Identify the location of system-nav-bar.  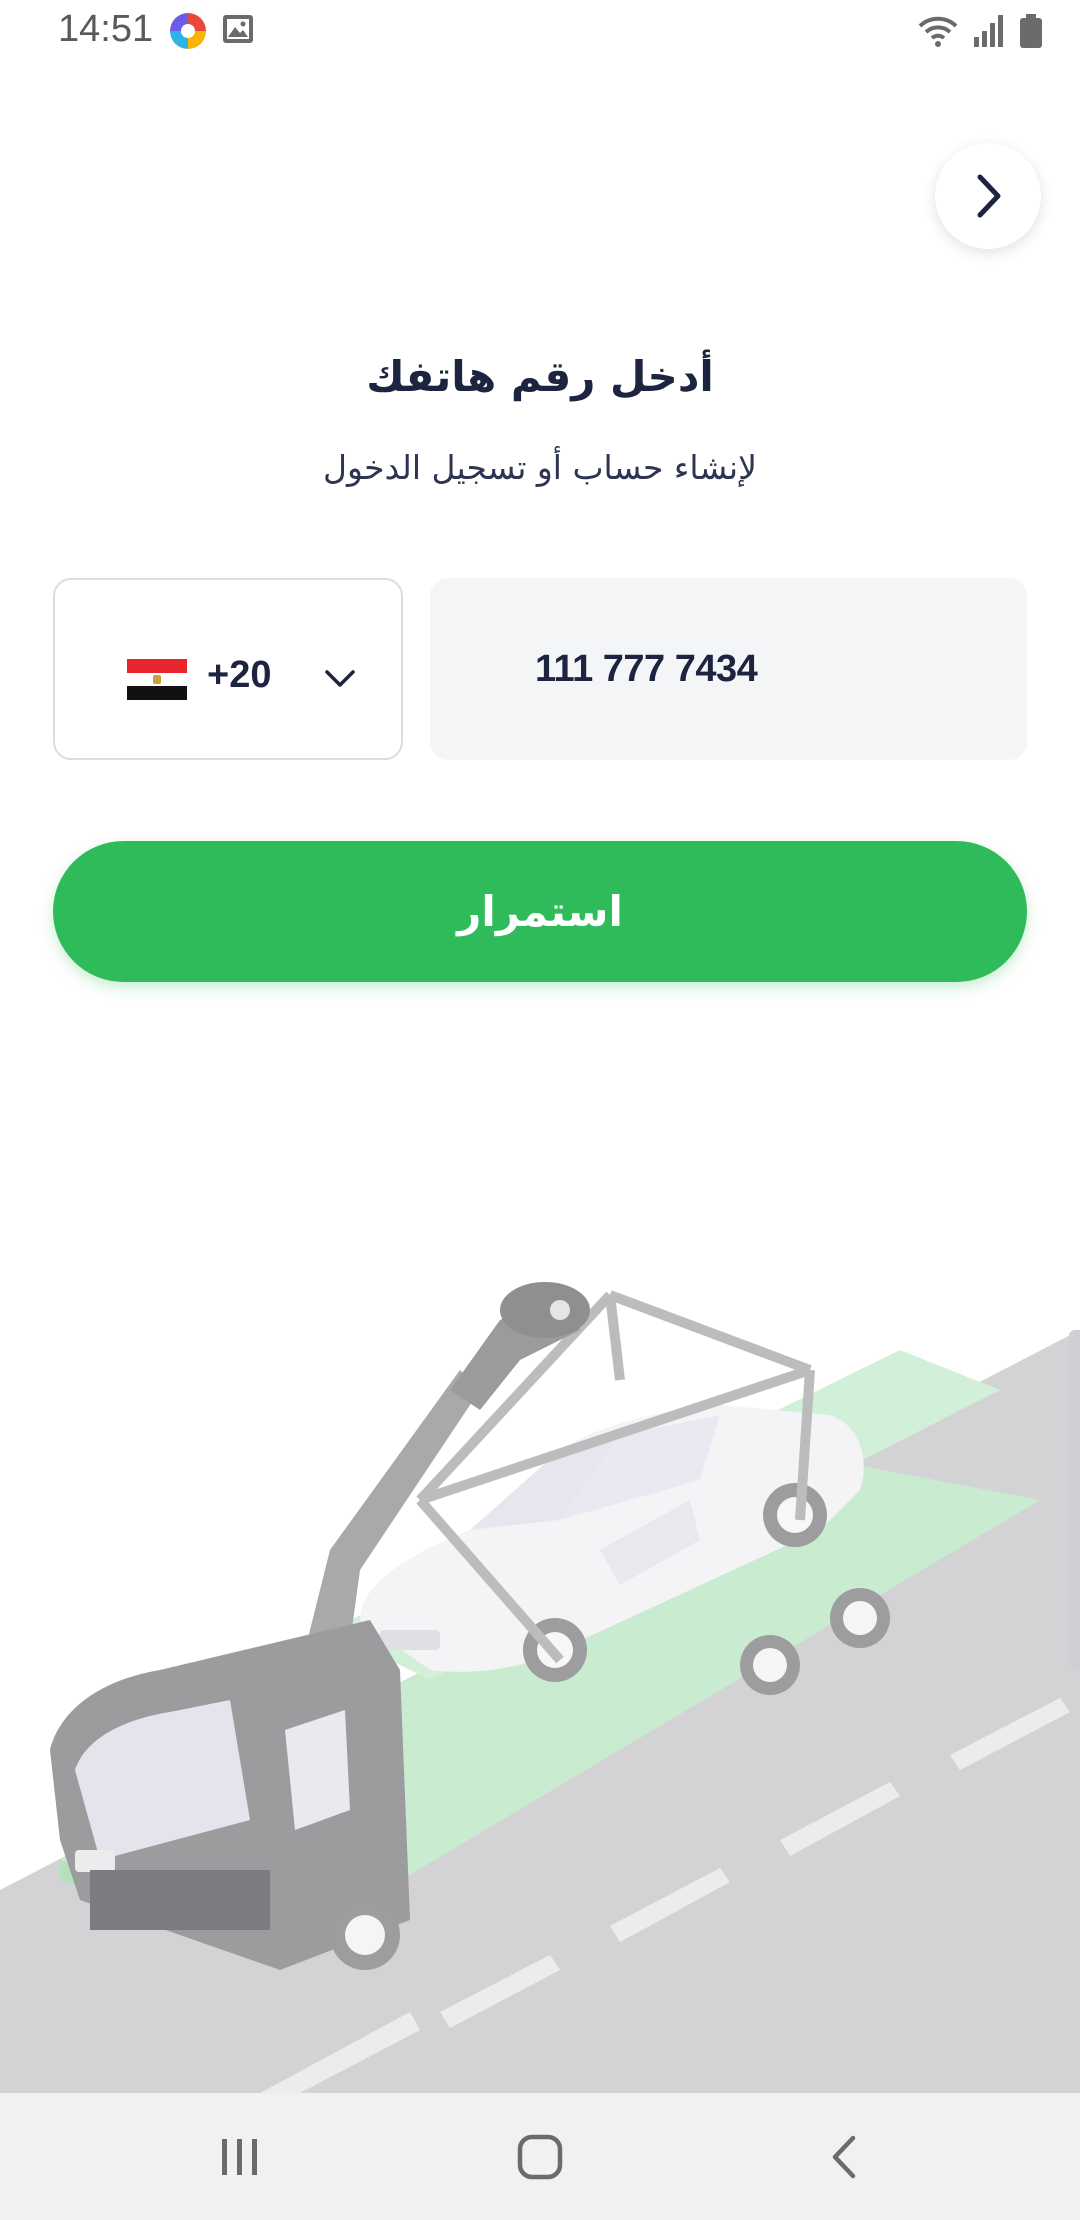
(540, 2156).